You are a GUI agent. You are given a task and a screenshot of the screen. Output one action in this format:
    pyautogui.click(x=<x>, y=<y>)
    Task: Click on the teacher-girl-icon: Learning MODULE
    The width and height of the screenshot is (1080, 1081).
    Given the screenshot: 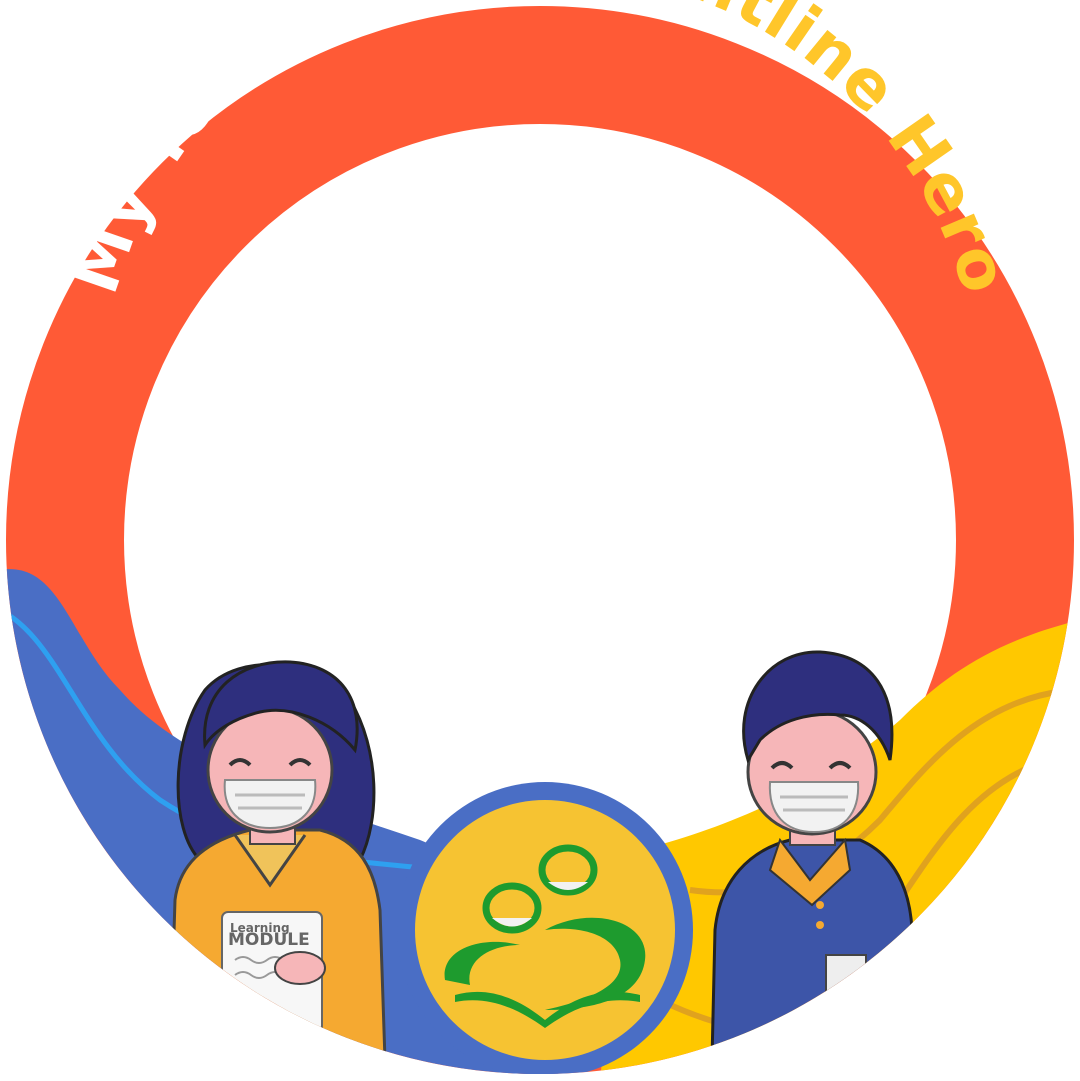 What is the action you would take?
    pyautogui.click(x=277, y=861)
    